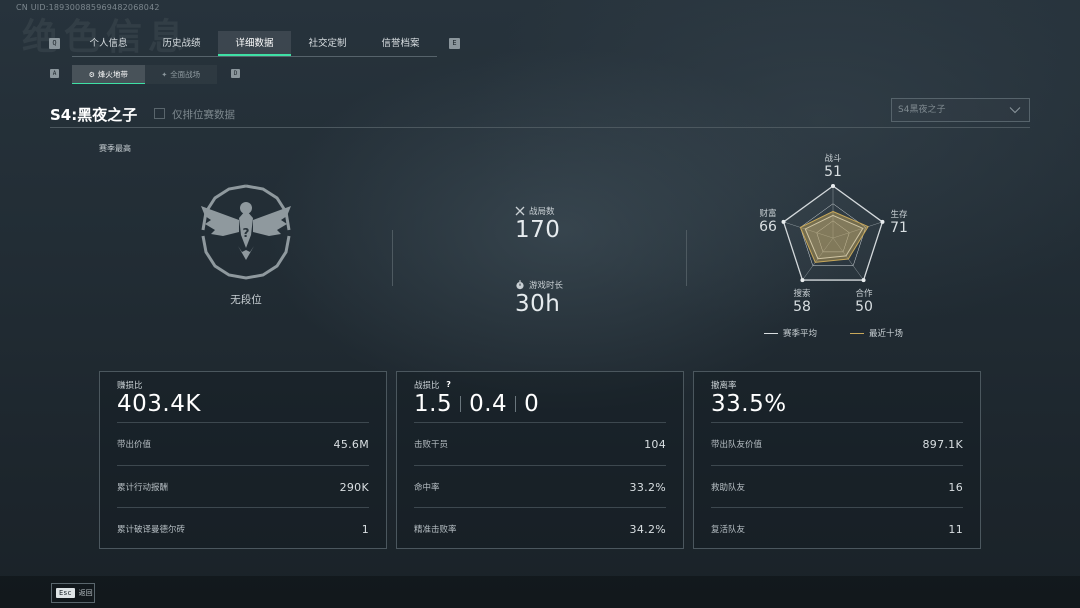 The height and width of the screenshot is (608, 1080). What do you see at coordinates (802, 307) in the screenshot?
I see `radar-value-search: 58` at bounding box center [802, 307].